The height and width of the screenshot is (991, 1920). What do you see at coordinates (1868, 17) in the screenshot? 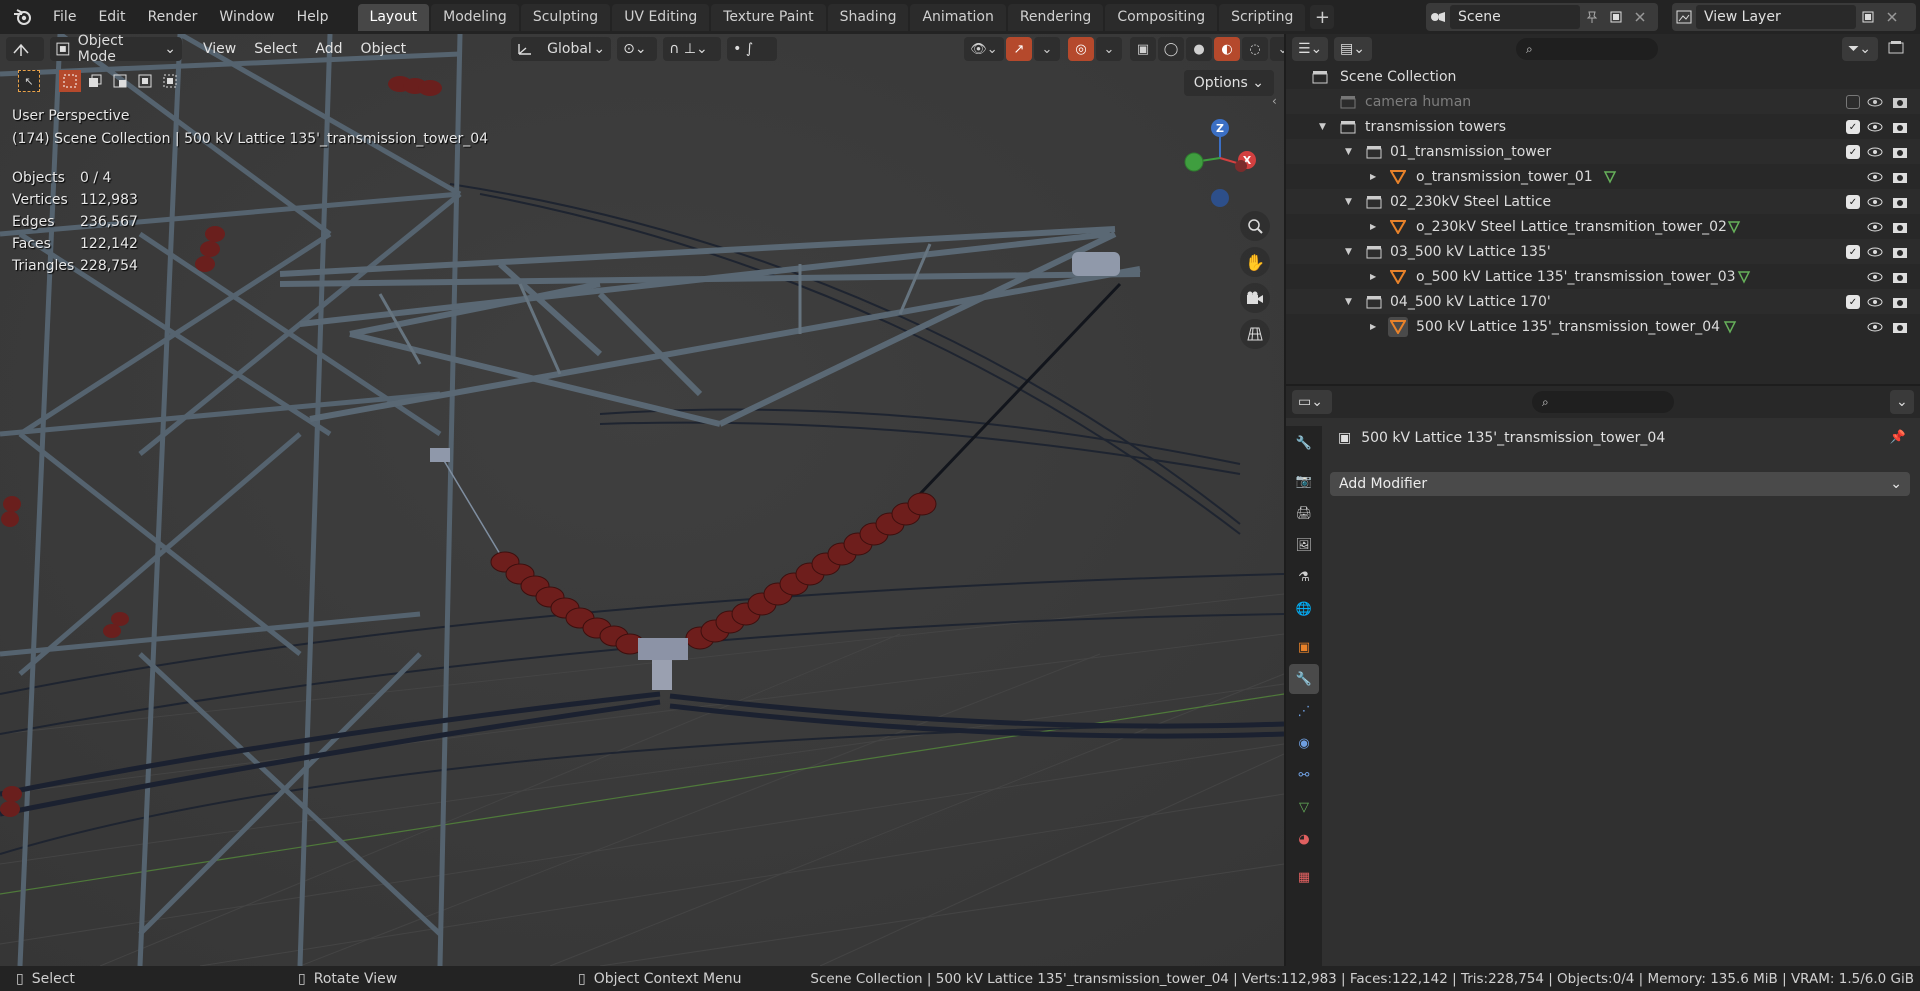
I see `new-view-layer-icon` at bounding box center [1868, 17].